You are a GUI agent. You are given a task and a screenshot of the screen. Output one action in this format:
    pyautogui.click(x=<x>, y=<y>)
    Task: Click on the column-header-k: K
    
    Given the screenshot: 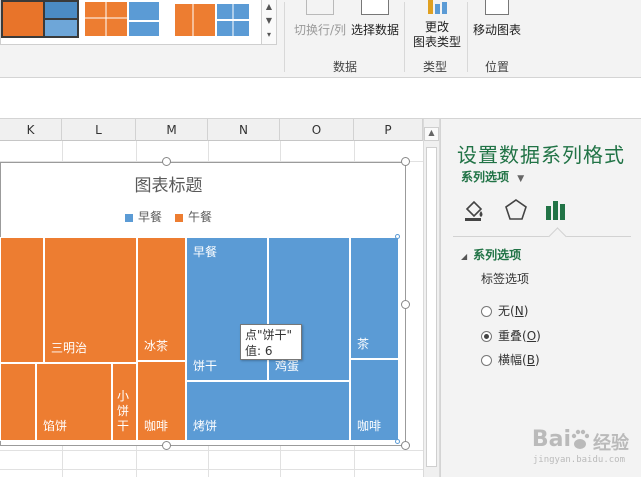 What is the action you would take?
    pyautogui.click(x=31, y=130)
    